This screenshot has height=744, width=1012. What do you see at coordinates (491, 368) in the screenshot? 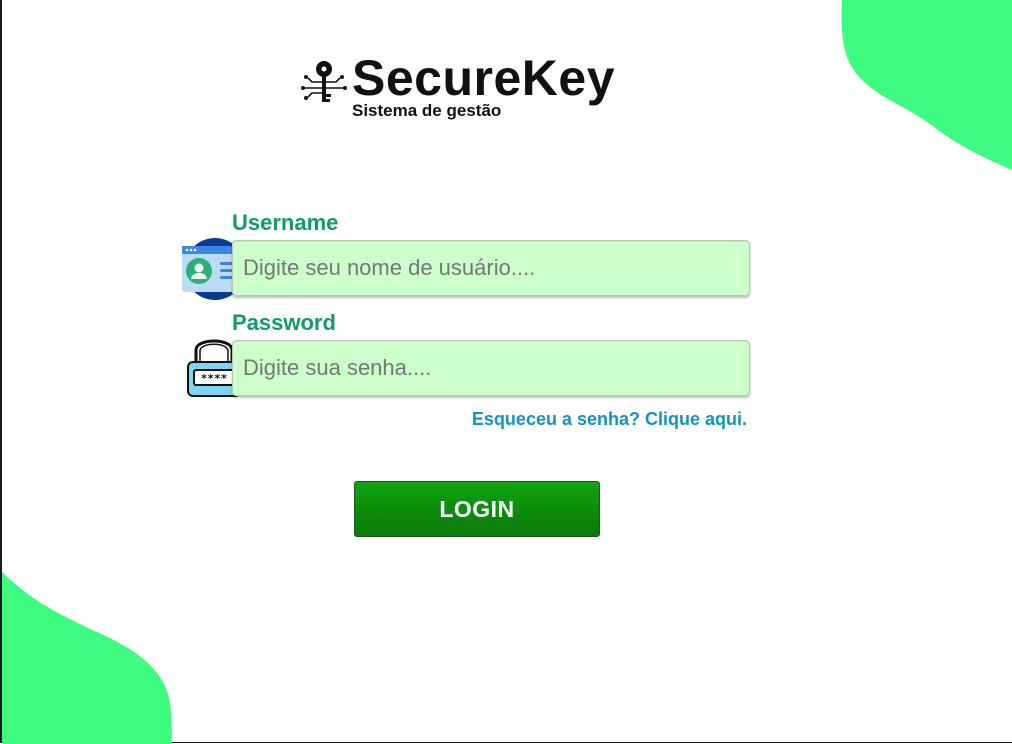
I see `password-input` at bounding box center [491, 368].